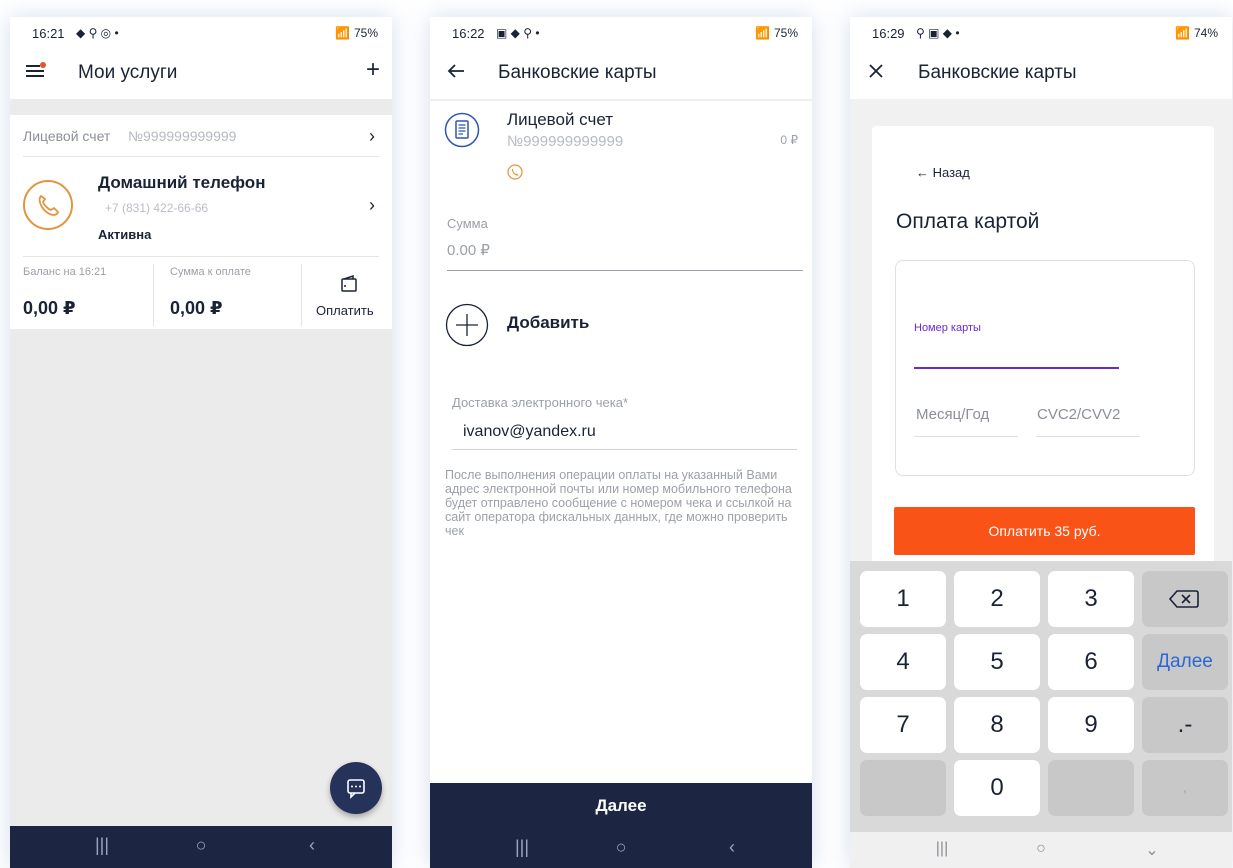  Describe the element at coordinates (903, 662) in the screenshot. I see `key-4: 4` at that location.